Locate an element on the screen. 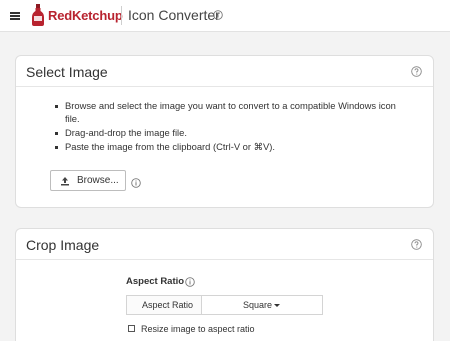 The image size is (450, 341). brand-name: RedKetchup is located at coordinates (85, 15).